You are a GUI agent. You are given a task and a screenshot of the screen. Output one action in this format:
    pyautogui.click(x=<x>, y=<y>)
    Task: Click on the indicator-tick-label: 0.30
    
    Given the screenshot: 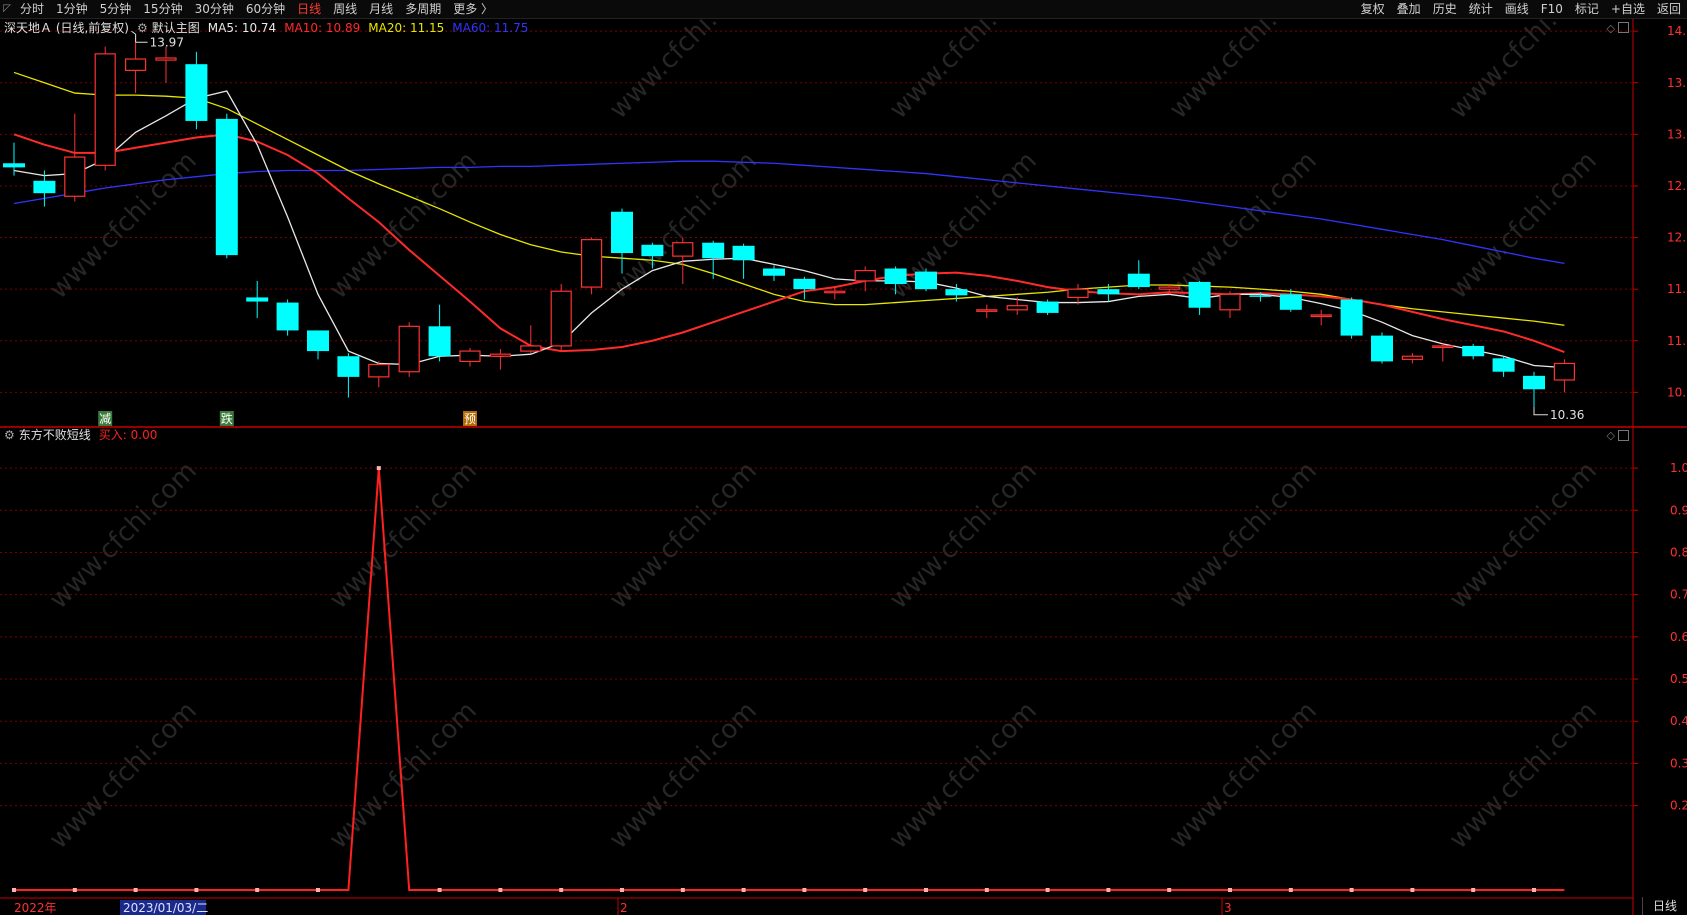 What is the action you would take?
    pyautogui.click(x=1678, y=763)
    